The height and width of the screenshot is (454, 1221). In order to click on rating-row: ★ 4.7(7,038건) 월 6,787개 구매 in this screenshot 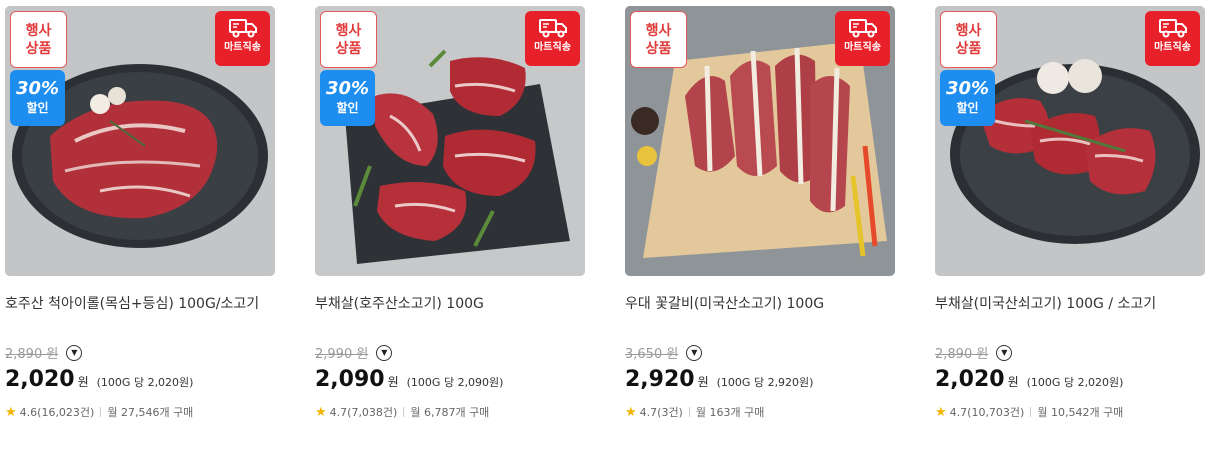, I will do `click(402, 412)`.